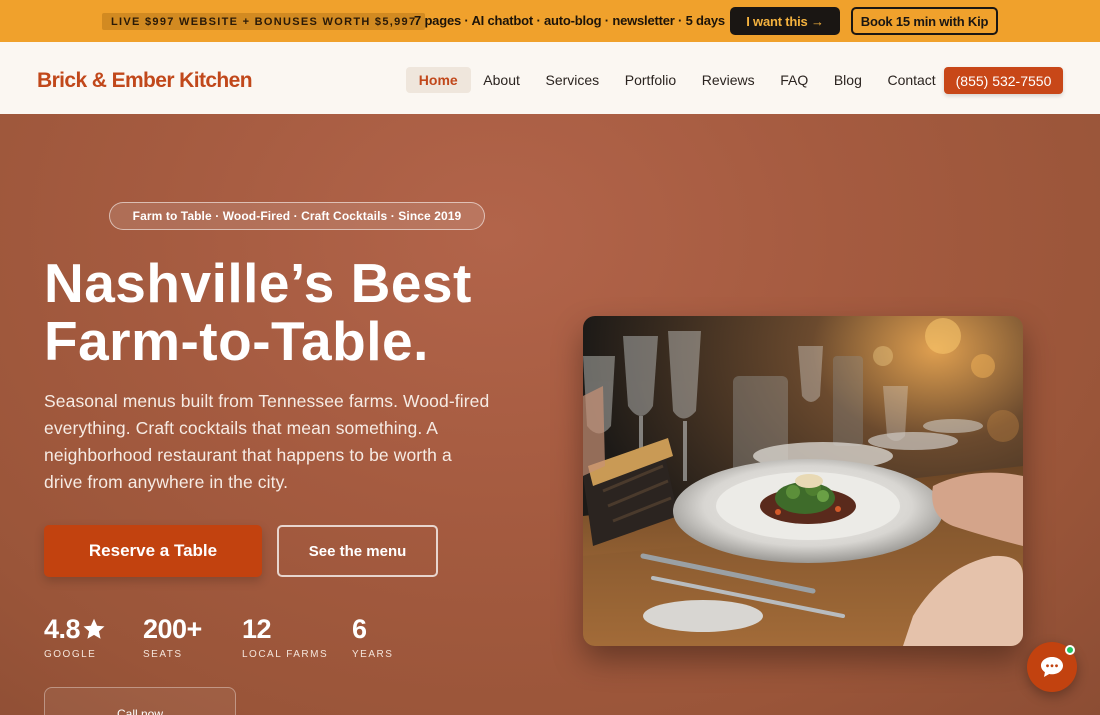  Describe the element at coordinates (502, 80) in the screenshot. I see `nav-item-about: About` at that location.